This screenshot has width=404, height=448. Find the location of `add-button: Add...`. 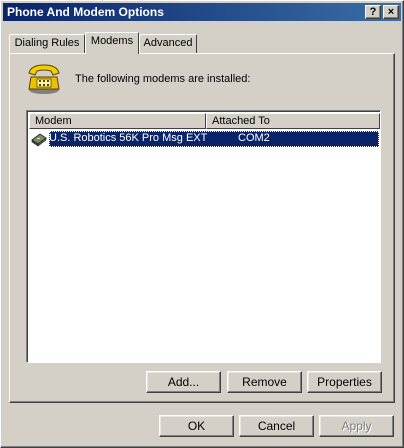

add-button: Add... is located at coordinates (183, 382).